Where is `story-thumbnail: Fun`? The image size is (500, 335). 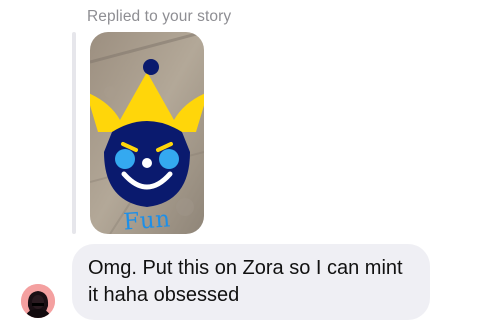 story-thumbnail: Fun is located at coordinates (147, 133).